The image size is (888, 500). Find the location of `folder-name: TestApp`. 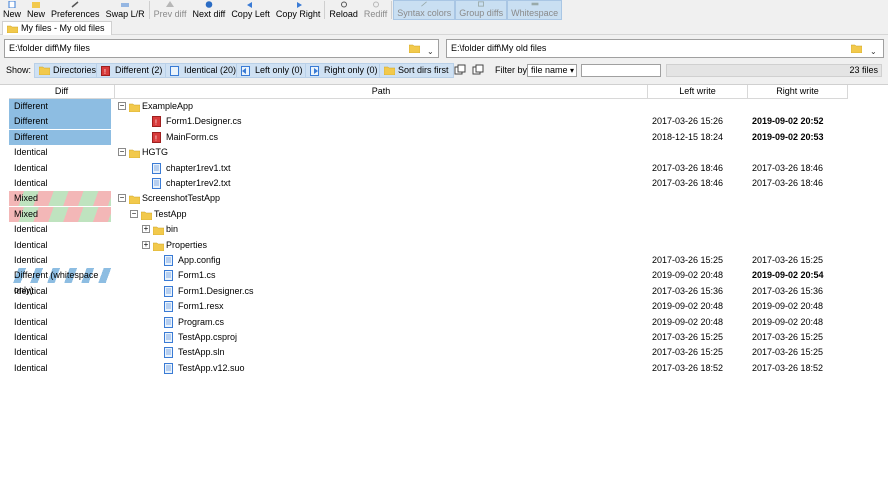

folder-name: TestApp is located at coordinates (170, 213).